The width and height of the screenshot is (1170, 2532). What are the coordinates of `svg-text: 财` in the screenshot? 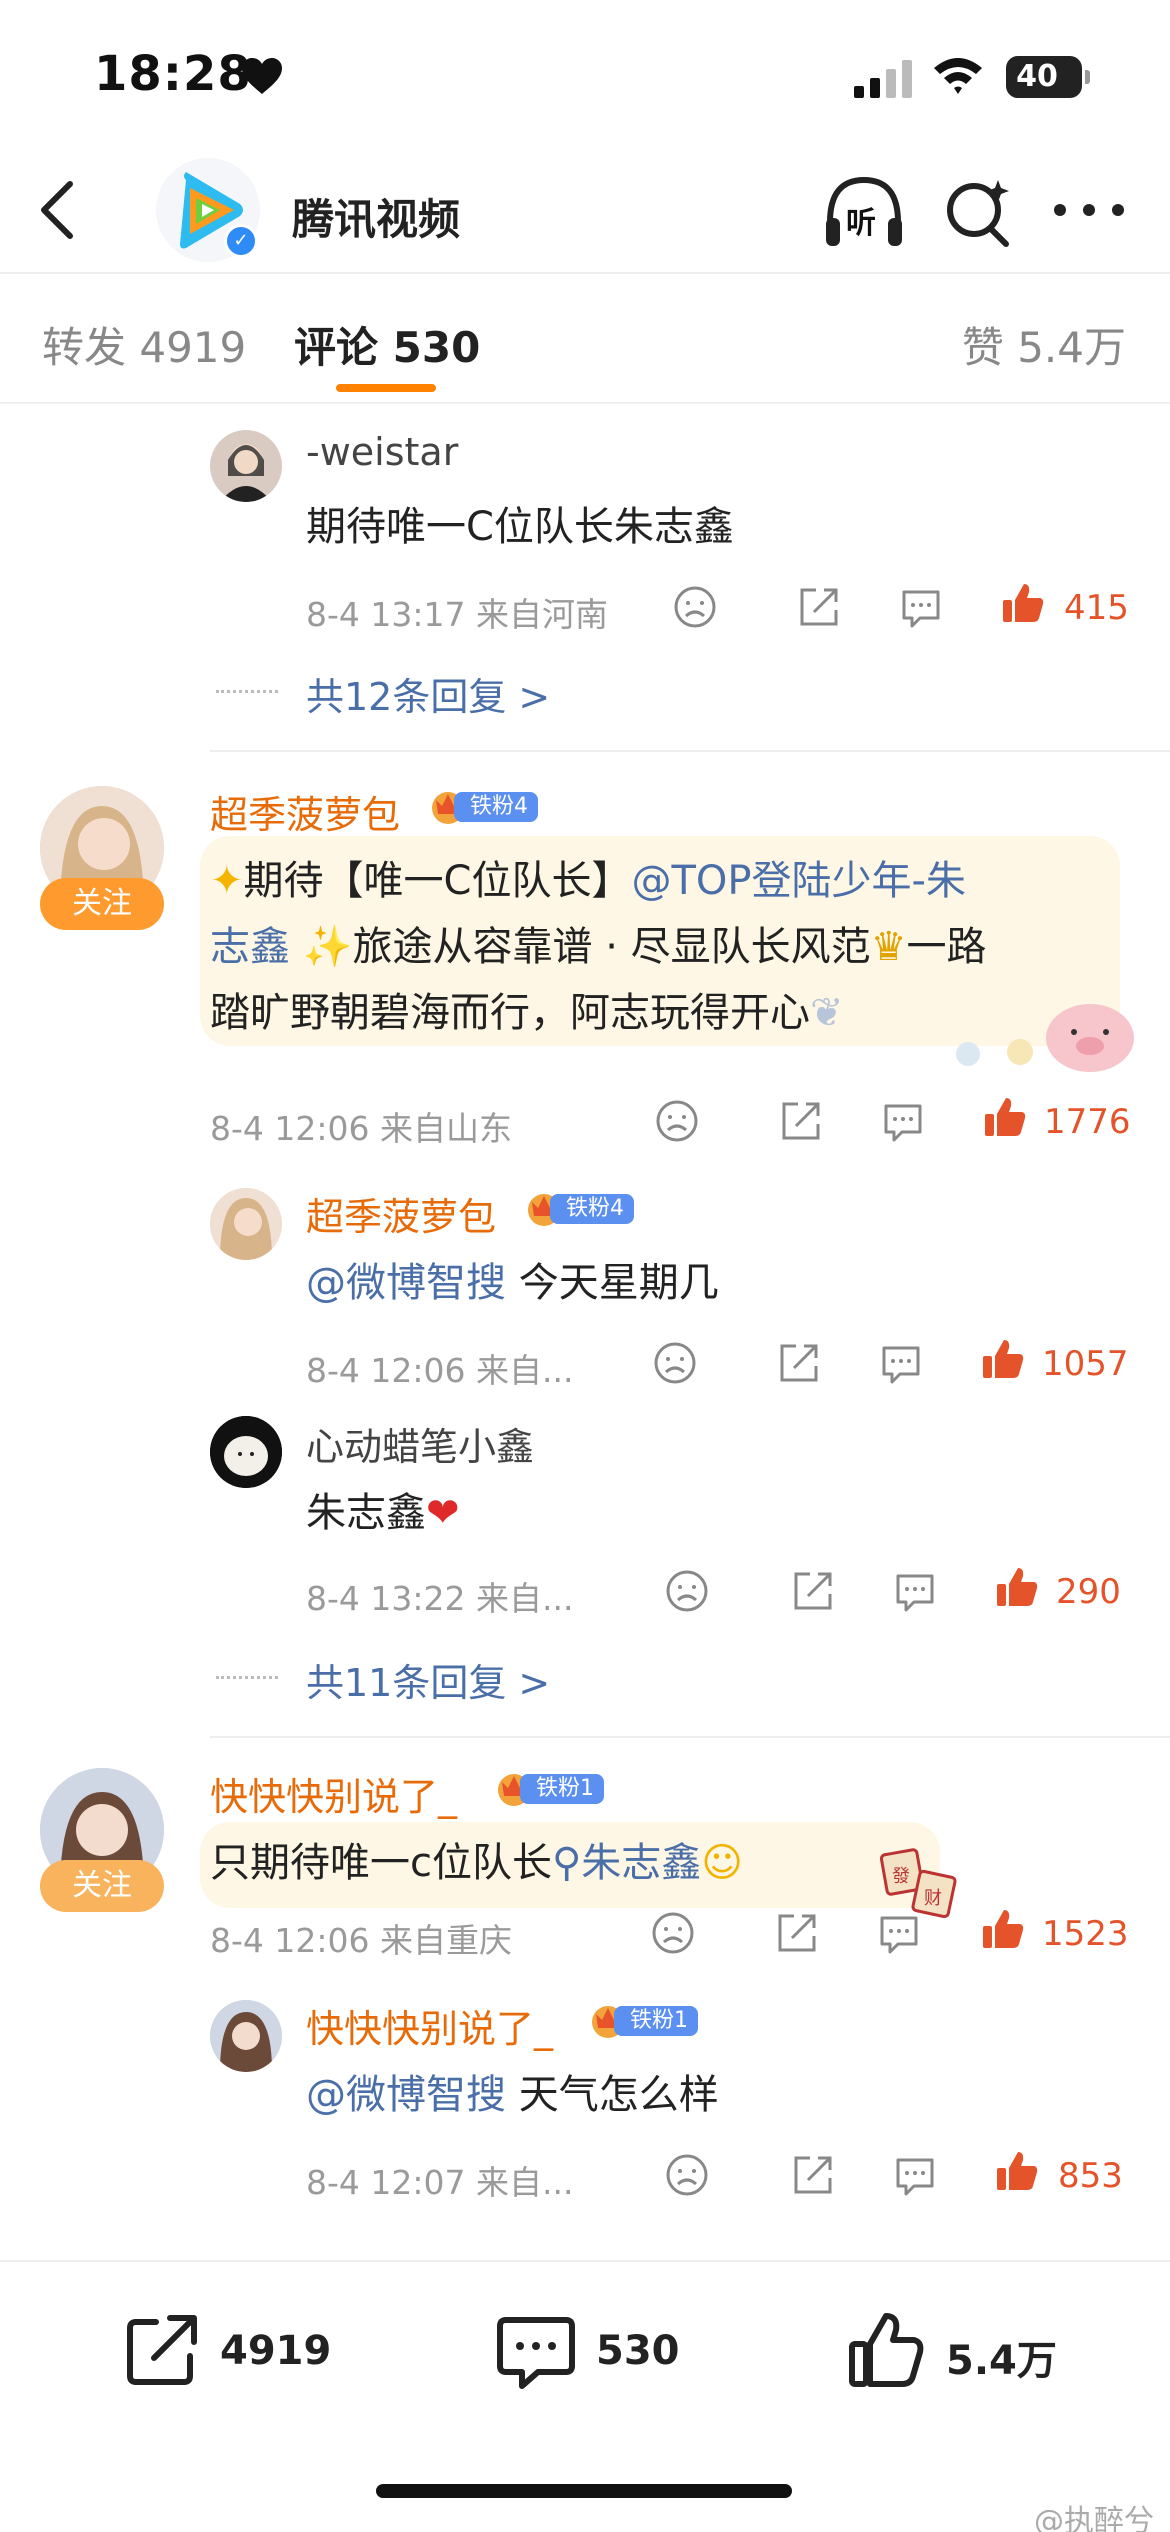 It's located at (933, 1898).